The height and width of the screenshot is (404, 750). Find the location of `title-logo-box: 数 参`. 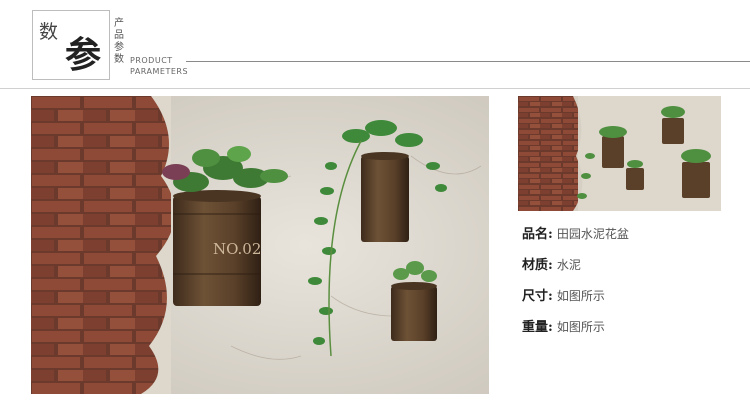

title-logo-box: 数 参 is located at coordinates (71, 45).